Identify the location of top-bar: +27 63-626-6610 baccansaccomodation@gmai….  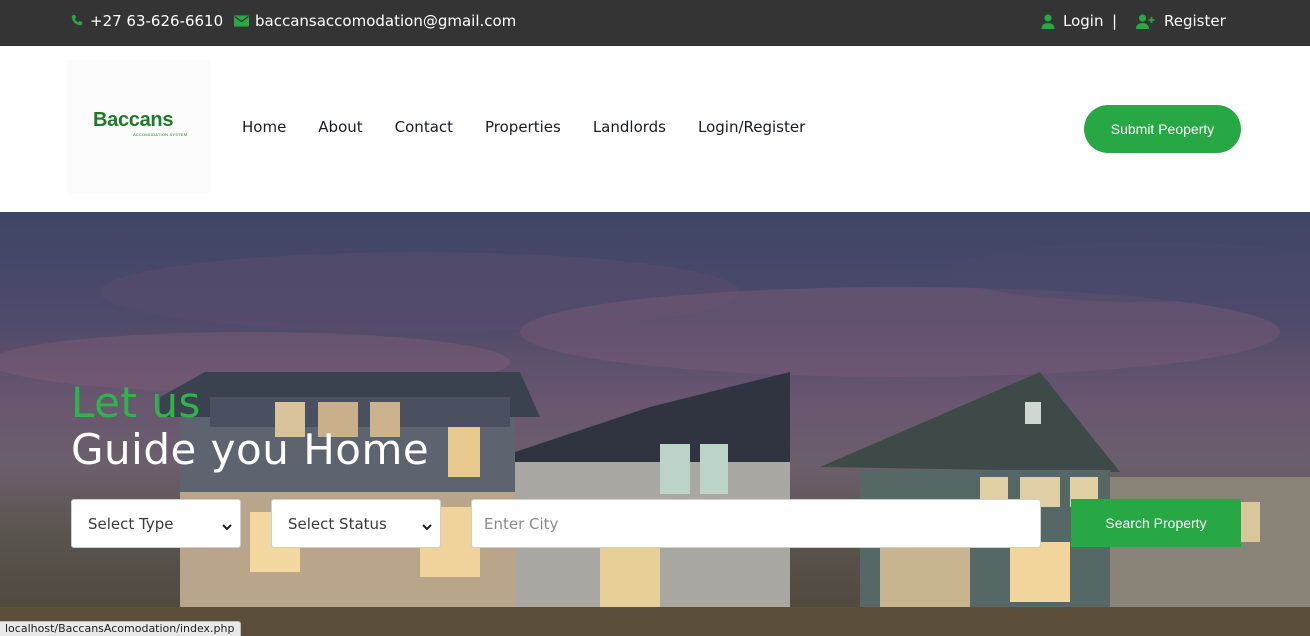
(655, 23).